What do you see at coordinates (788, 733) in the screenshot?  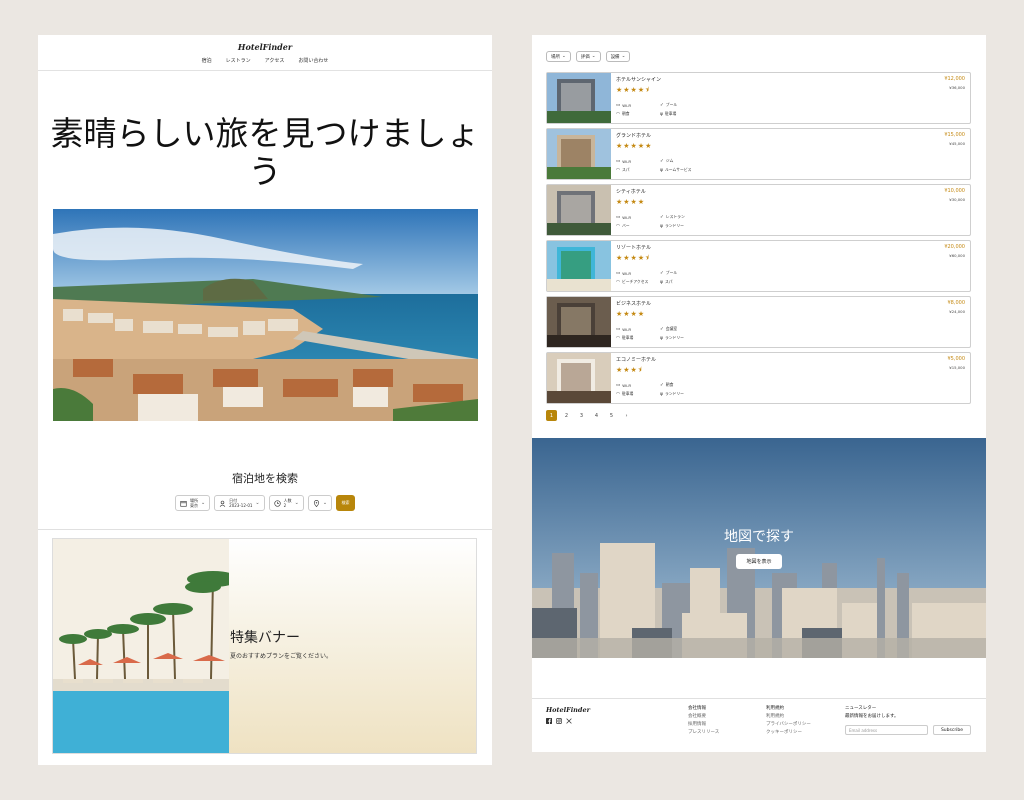 I see `footer-link-cookie: クッキーポリシー` at bounding box center [788, 733].